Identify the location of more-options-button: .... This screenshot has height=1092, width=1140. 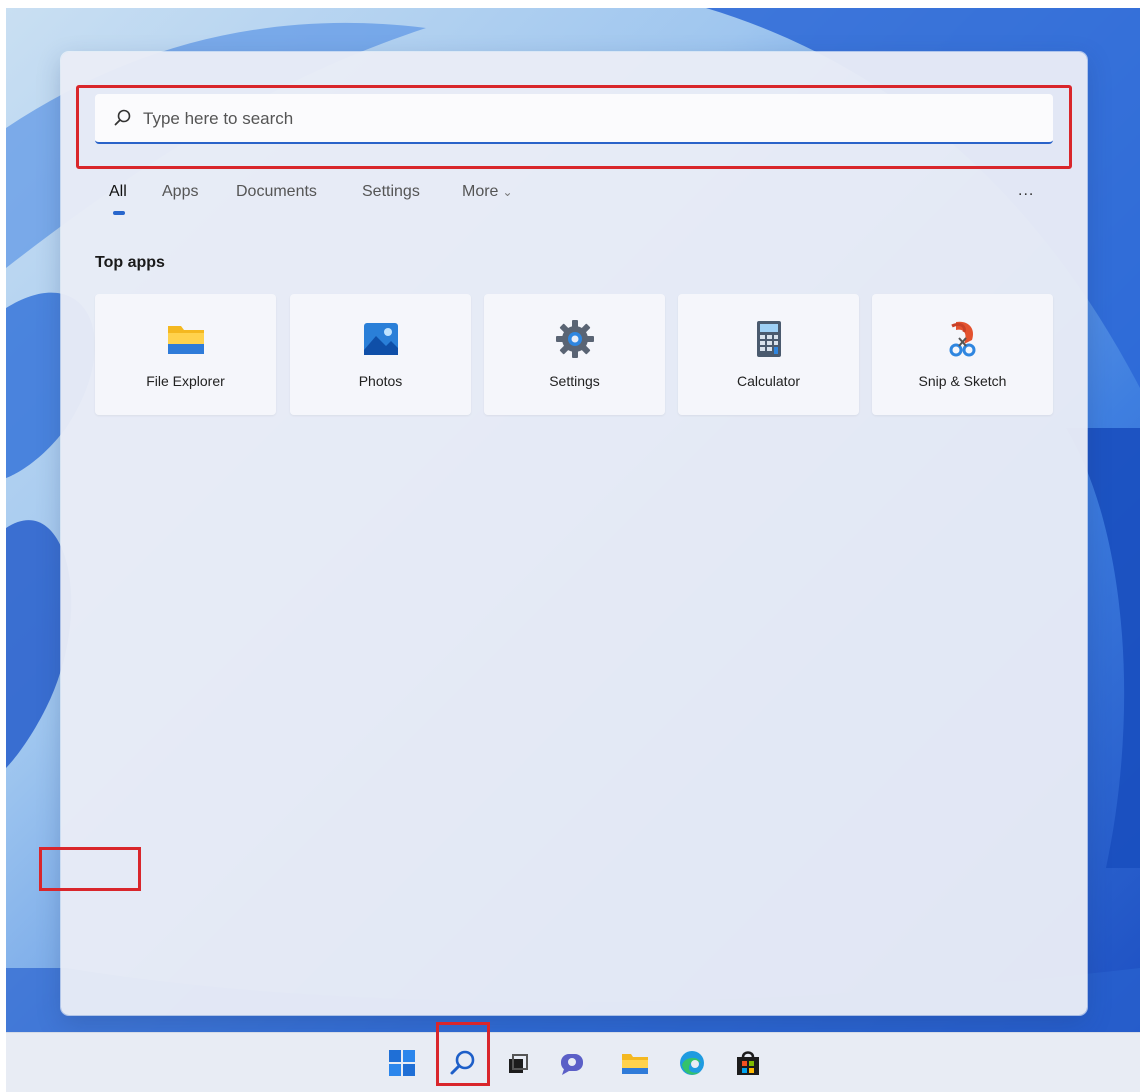
(1026, 191).